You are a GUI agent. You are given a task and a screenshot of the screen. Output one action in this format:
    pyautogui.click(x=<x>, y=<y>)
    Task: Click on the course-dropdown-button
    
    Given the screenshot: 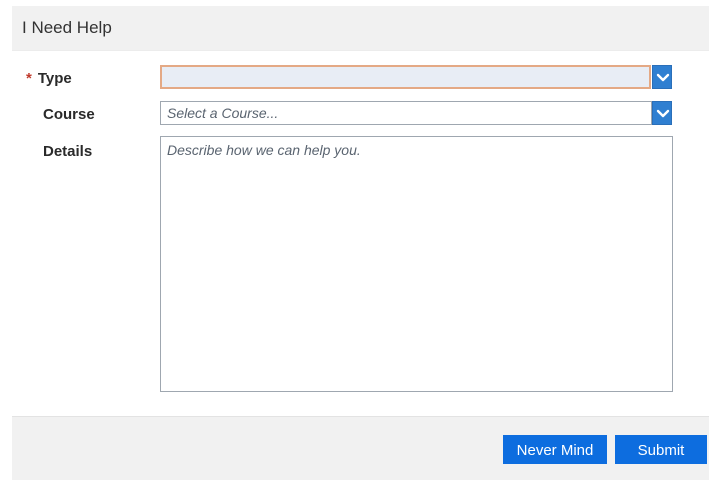 What is the action you would take?
    pyautogui.click(x=662, y=113)
    